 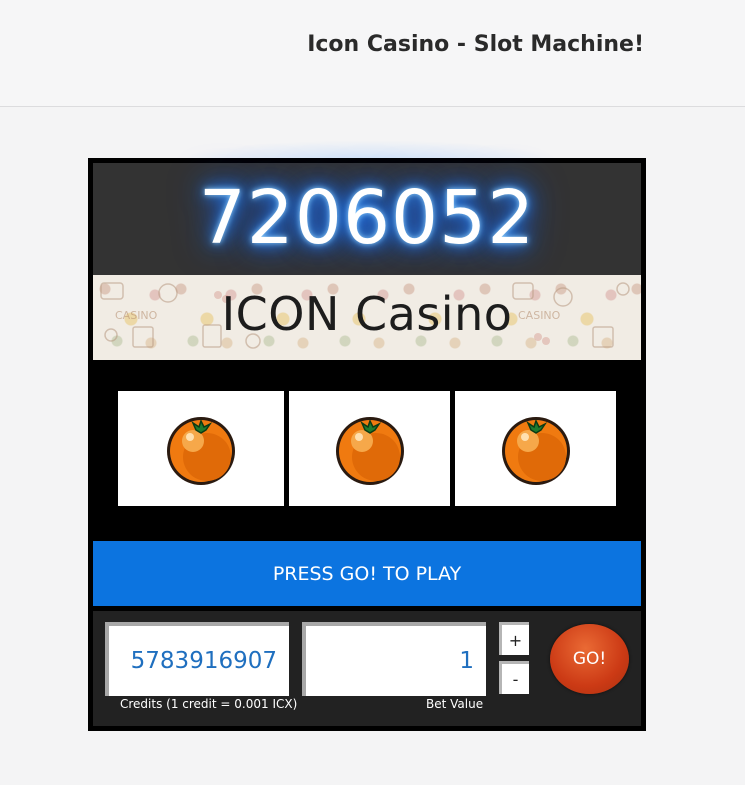 What do you see at coordinates (455, 704) in the screenshot?
I see `bet-value-label: Bet Value` at bounding box center [455, 704].